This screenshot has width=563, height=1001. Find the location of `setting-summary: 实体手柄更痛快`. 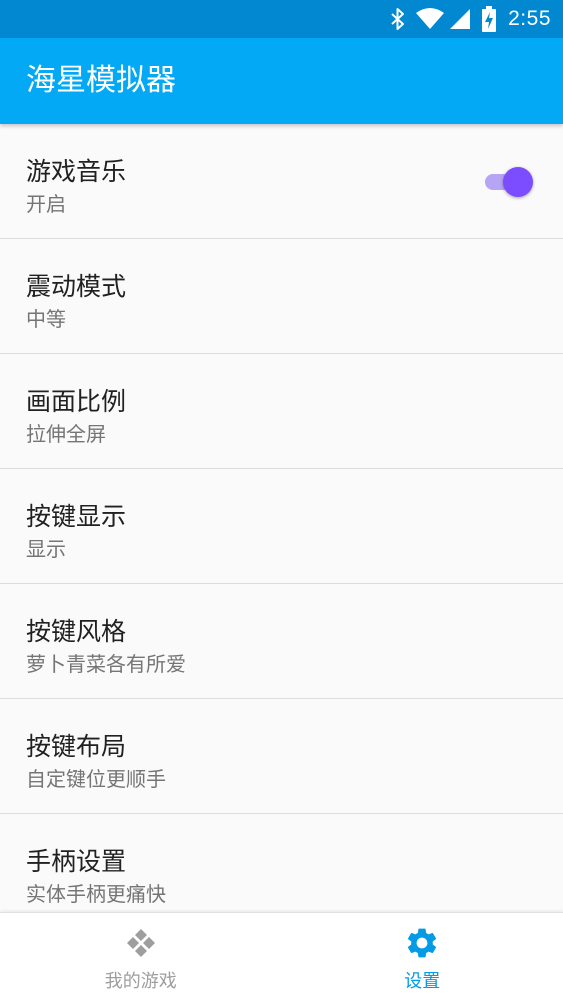

setting-summary: 实体手柄更痛快 is located at coordinates (96, 892).